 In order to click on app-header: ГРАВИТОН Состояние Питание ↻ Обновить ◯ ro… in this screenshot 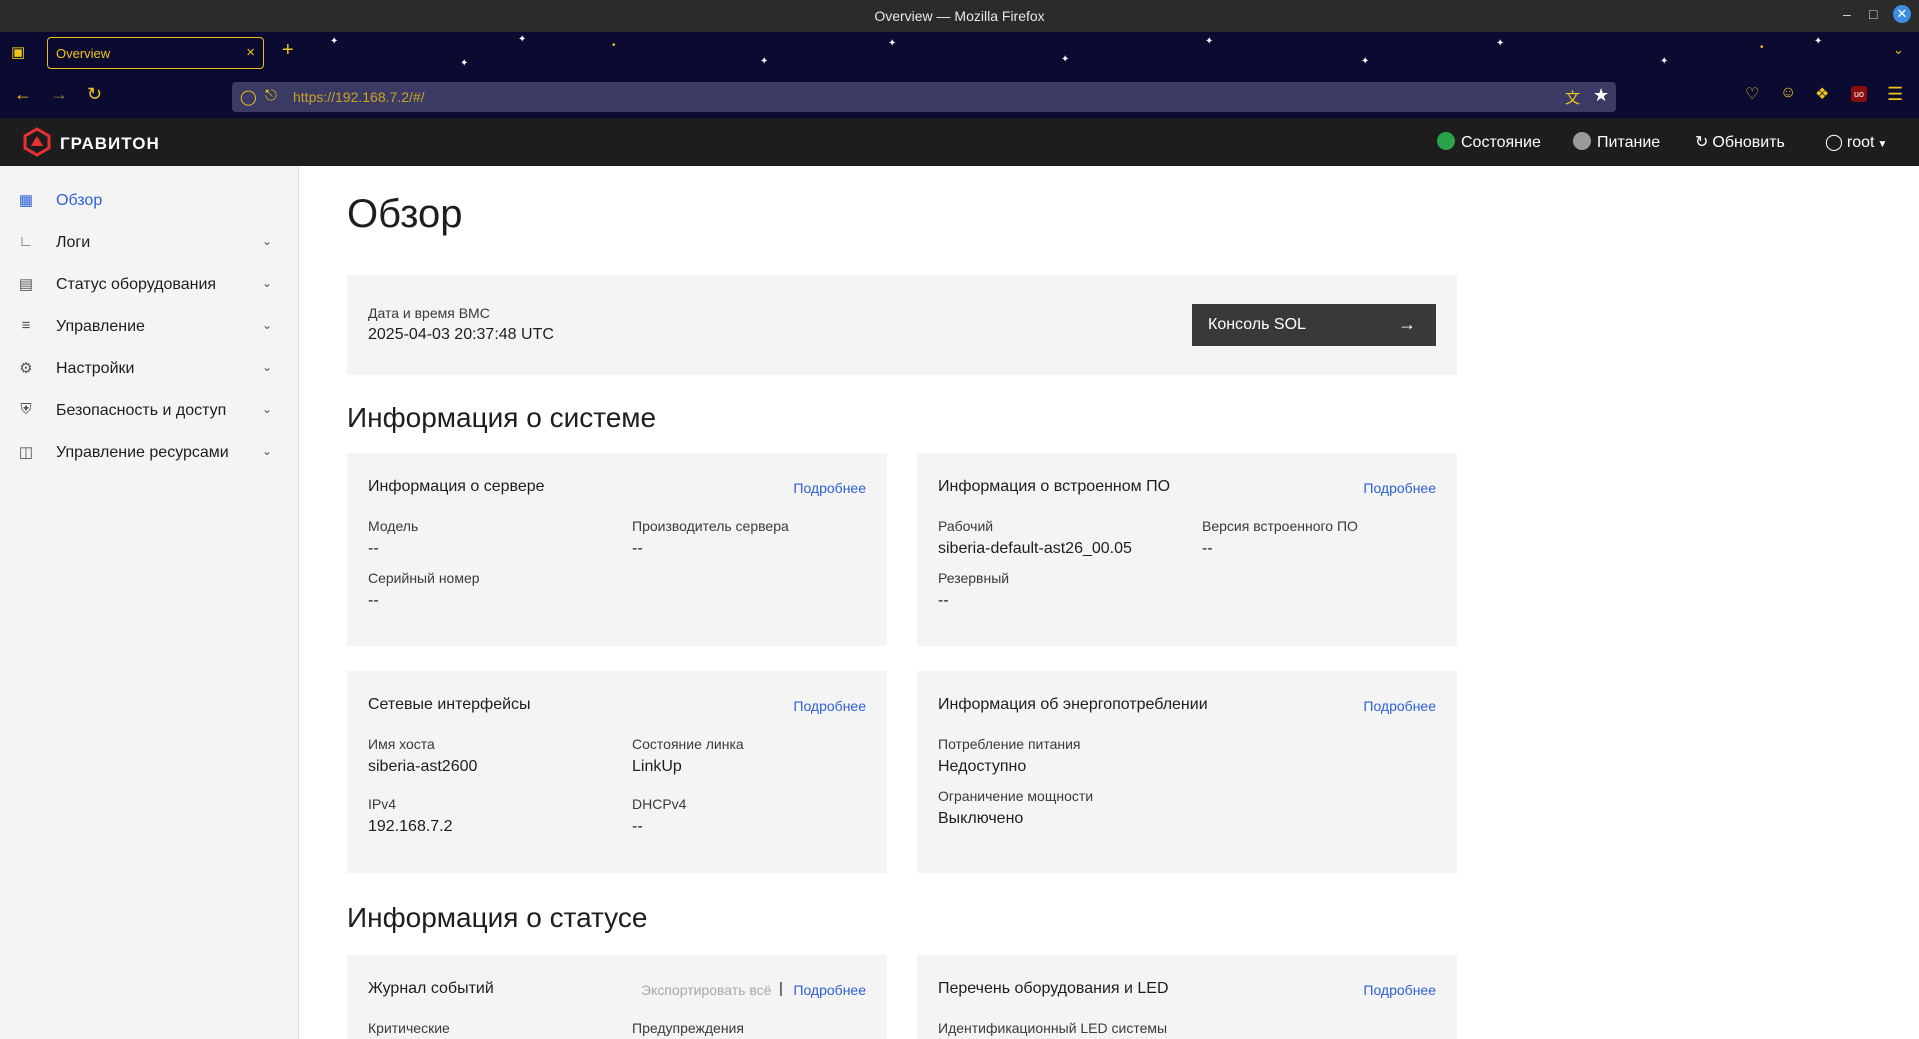, I will do `click(959, 142)`.